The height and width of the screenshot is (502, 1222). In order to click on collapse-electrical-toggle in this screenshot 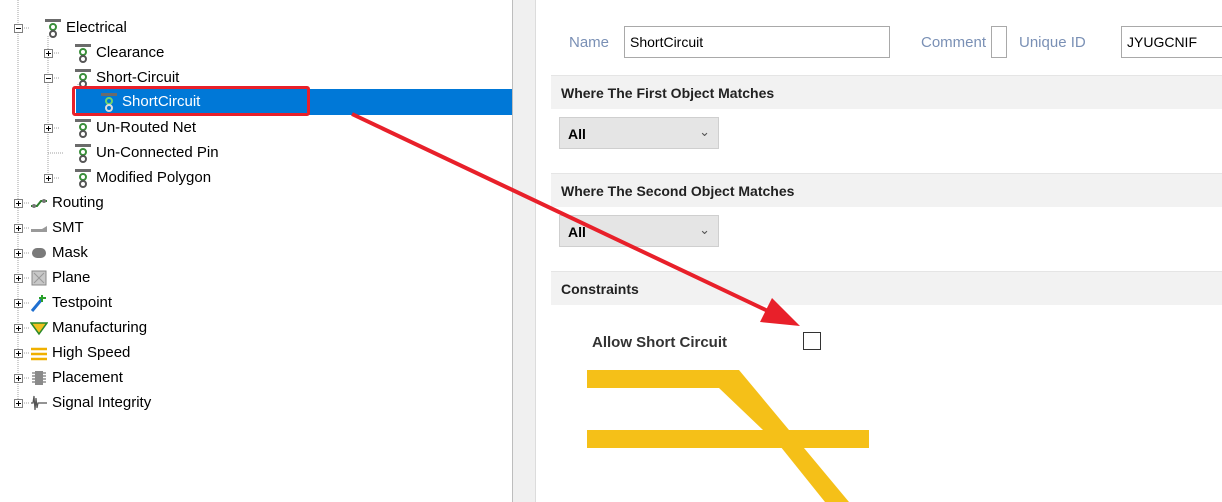, I will do `click(18, 28)`.